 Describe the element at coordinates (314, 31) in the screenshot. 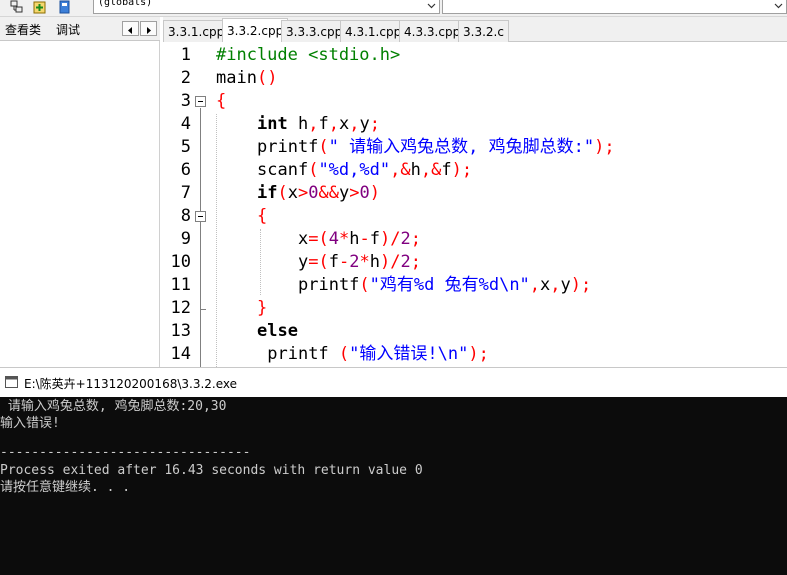

I see `tab-3-3-3-cpp: 3.3.3.cpp` at that location.